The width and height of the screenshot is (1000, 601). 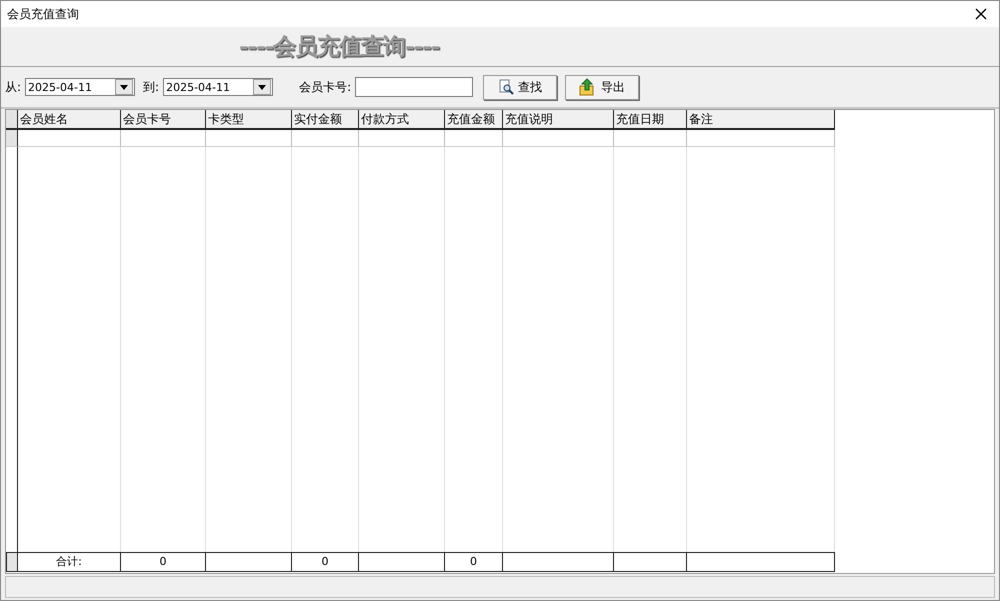 I want to click on to-label: 到:, so click(x=151, y=87).